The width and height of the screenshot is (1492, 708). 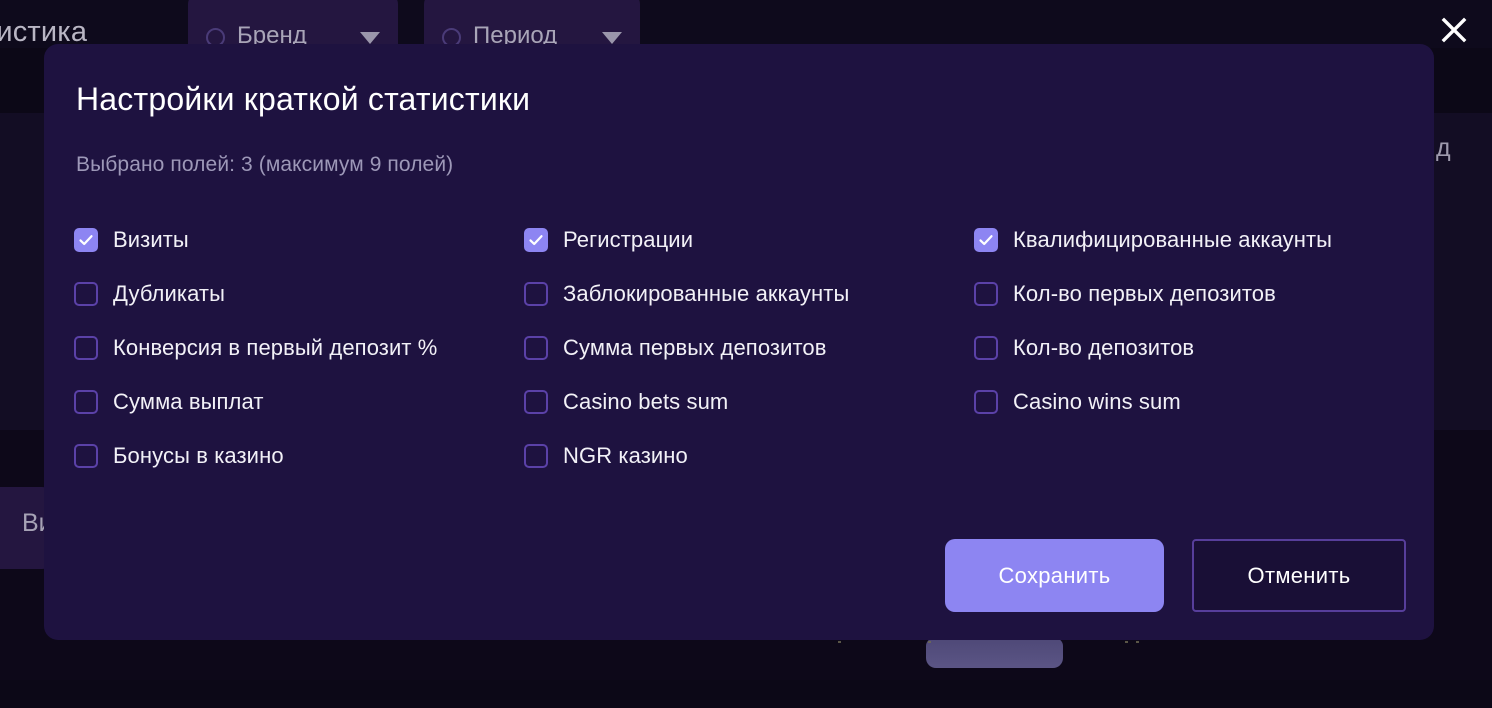 What do you see at coordinates (625, 456) in the screenshot?
I see `field-label: NGR казино` at bounding box center [625, 456].